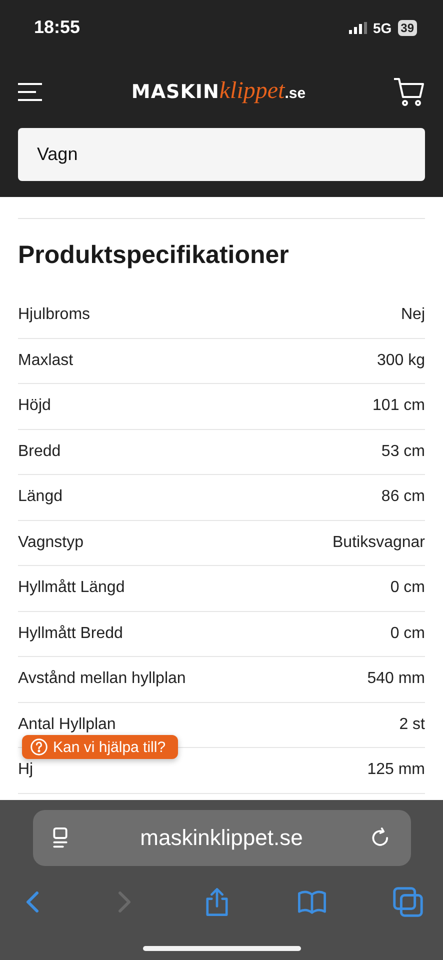  Describe the element at coordinates (403, 497) in the screenshot. I see `spec-value: 86 cm` at that location.